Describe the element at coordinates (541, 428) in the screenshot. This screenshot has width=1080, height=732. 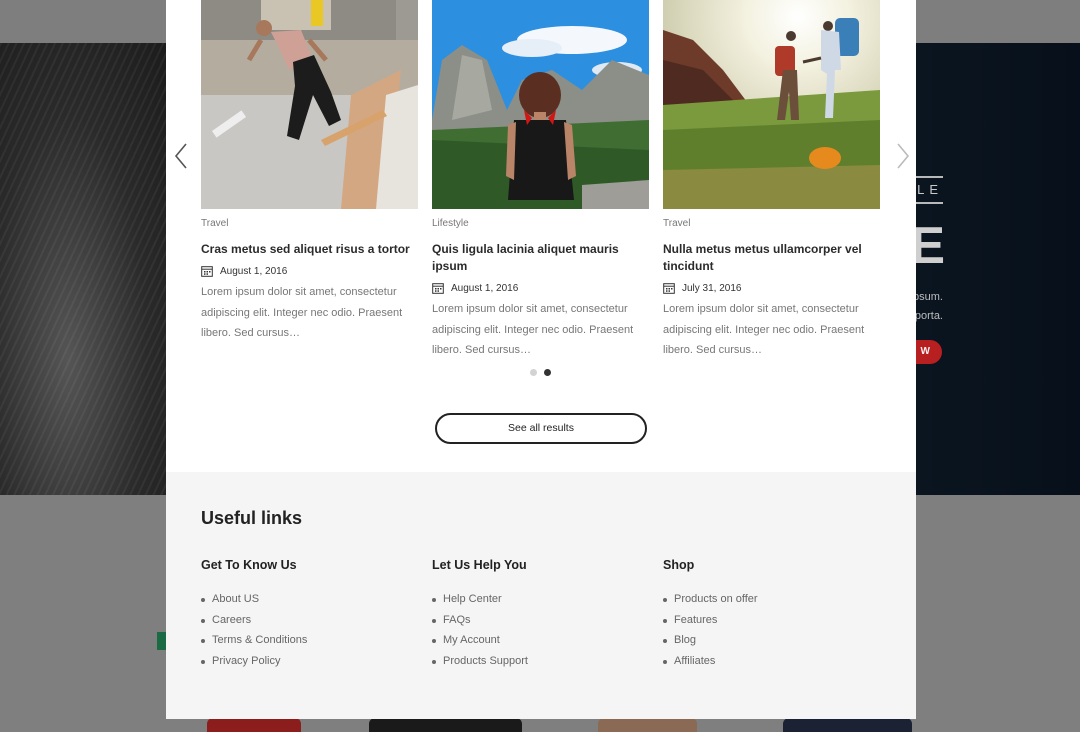
I see `see-all-results-button: See all results` at that location.